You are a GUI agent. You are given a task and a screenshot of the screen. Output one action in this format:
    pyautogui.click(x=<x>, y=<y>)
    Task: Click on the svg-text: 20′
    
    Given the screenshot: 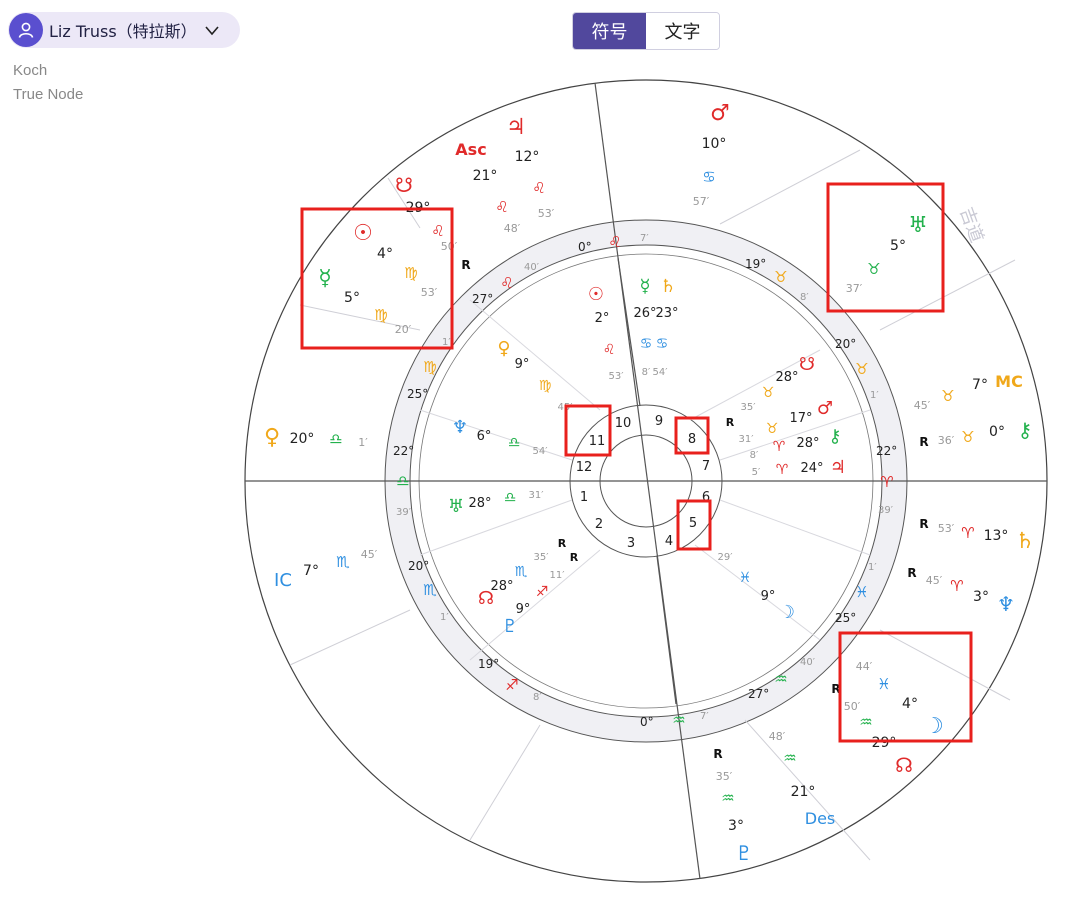 What is the action you would take?
    pyautogui.click(x=403, y=329)
    